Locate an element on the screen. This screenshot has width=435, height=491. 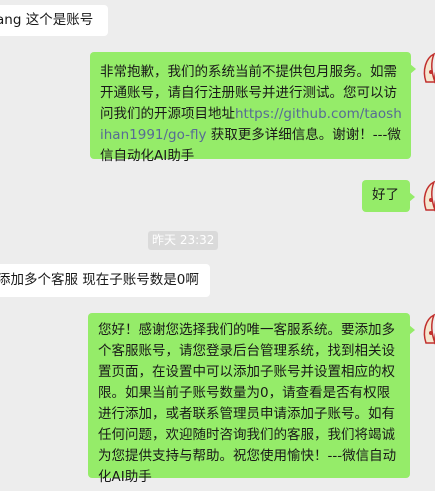
message-text: ang 这个是账号 is located at coordinates (47, 20).